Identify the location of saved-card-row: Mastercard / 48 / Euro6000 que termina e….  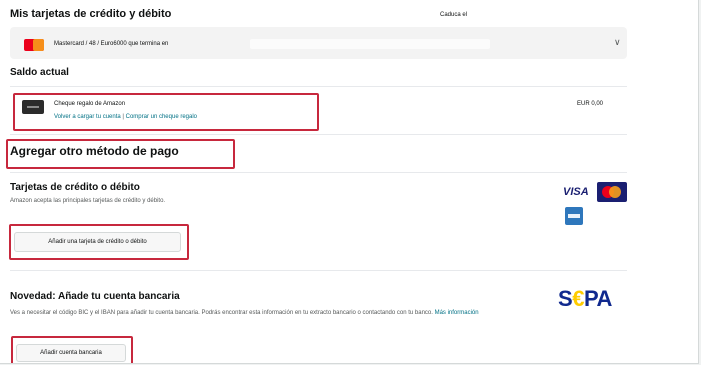
(318, 43).